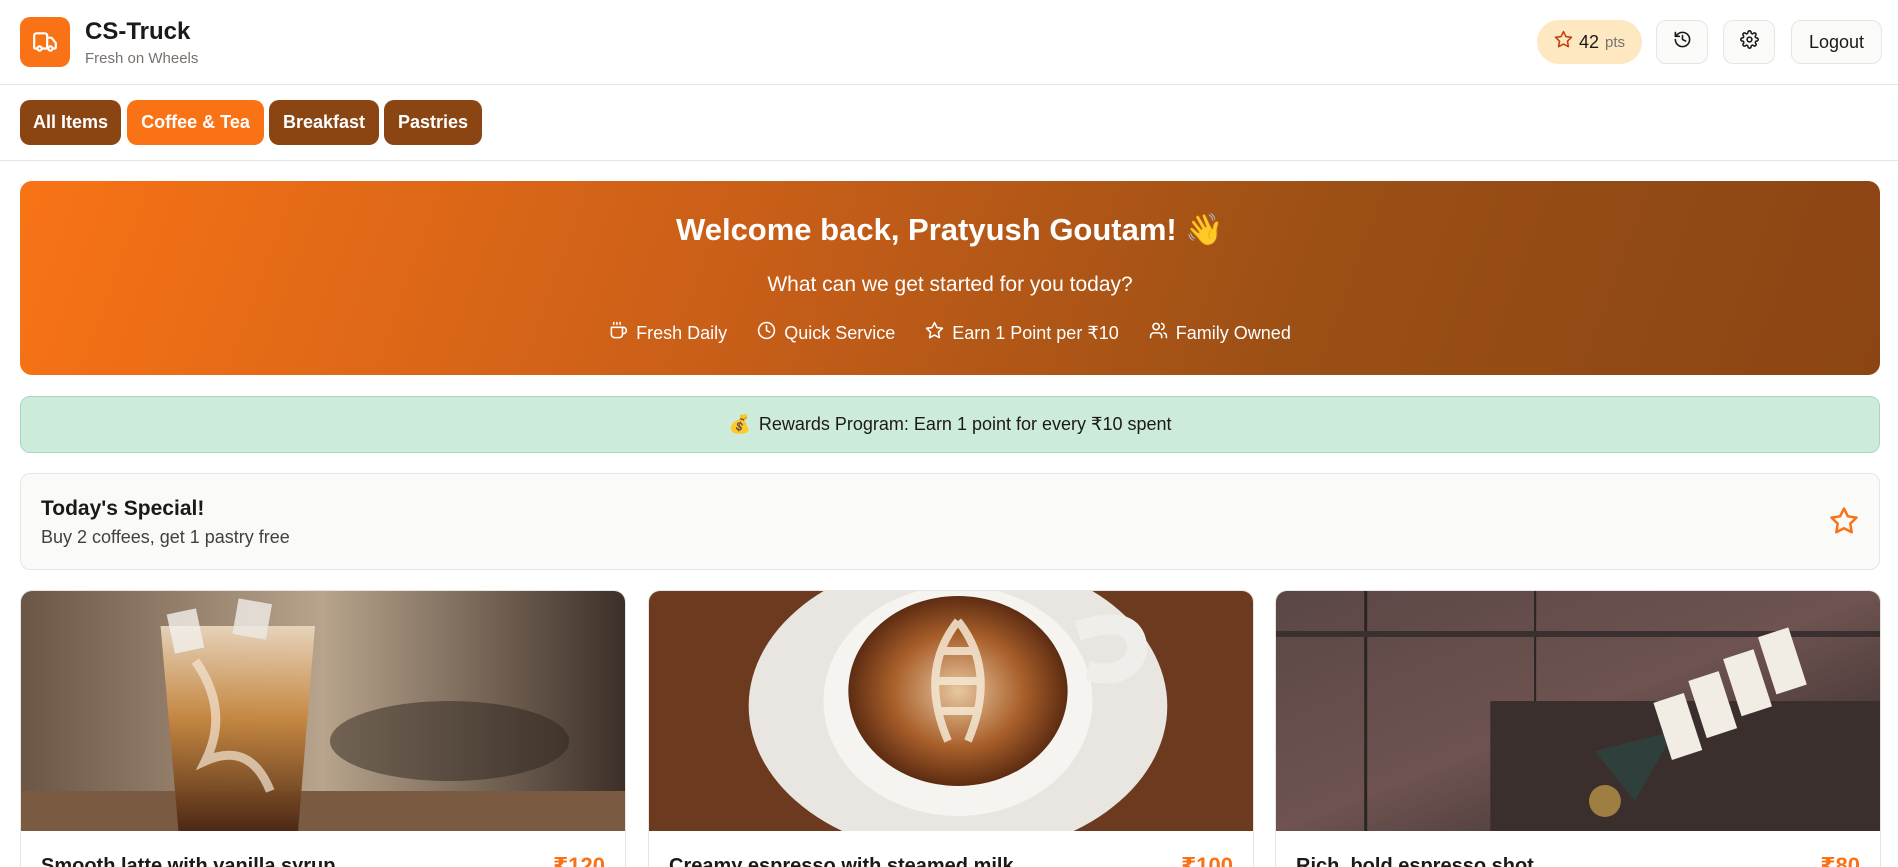 Image resolution: width=1898 pixels, height=867 pixels. Describe the element at coordinates (138, 31) in the screenshot. I see `brand-title: CS-Truck` at that location.